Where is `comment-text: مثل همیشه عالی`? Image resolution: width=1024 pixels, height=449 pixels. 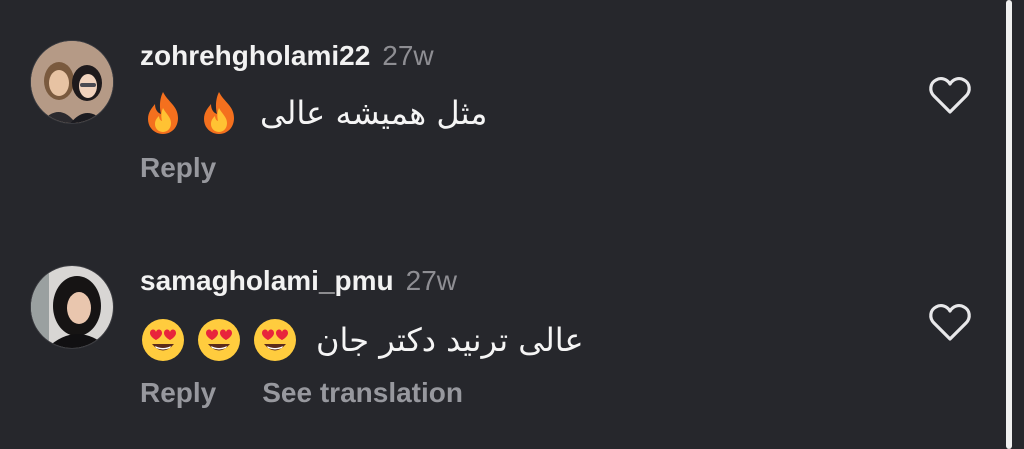
comment-text: مثل همیشه عالی is located at coordinates (374, 113).